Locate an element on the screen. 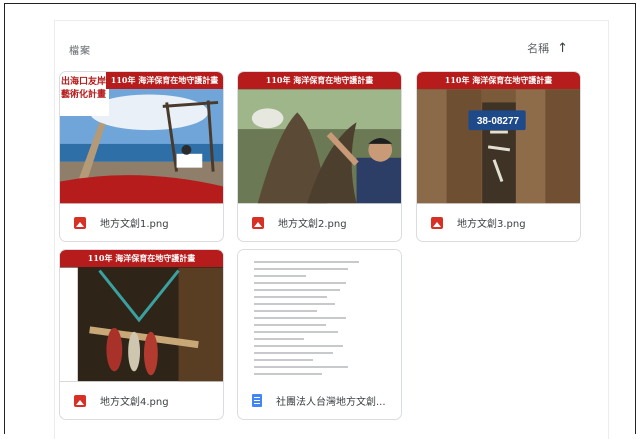 The height and width of the screenshot is (439, 644). wooden-sign-image is located at coordinates (498, 138).